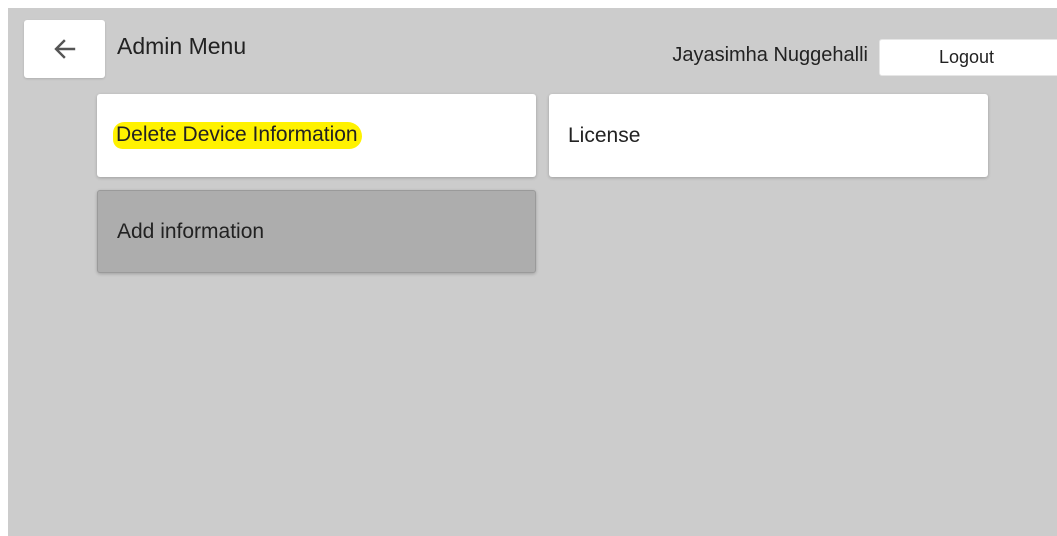  What do you see at coordinates (316, 231) in the screenshot?
I see `menu-item-add-information: Add information` at bounding box center [316, 231].